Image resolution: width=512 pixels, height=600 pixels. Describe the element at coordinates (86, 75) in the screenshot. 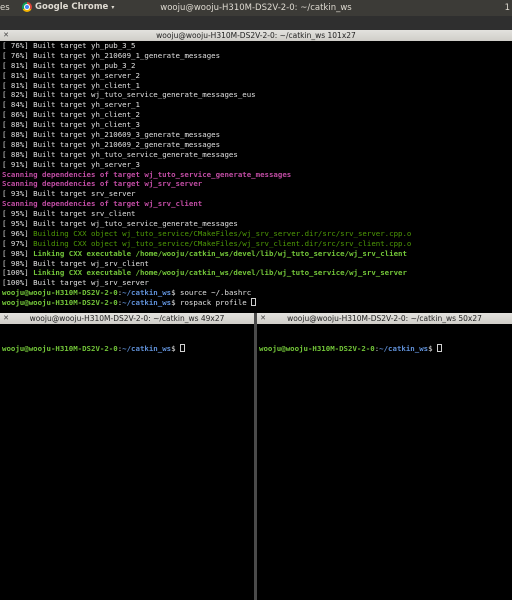

I see `output-text: Built target yh_server_2` at that location.